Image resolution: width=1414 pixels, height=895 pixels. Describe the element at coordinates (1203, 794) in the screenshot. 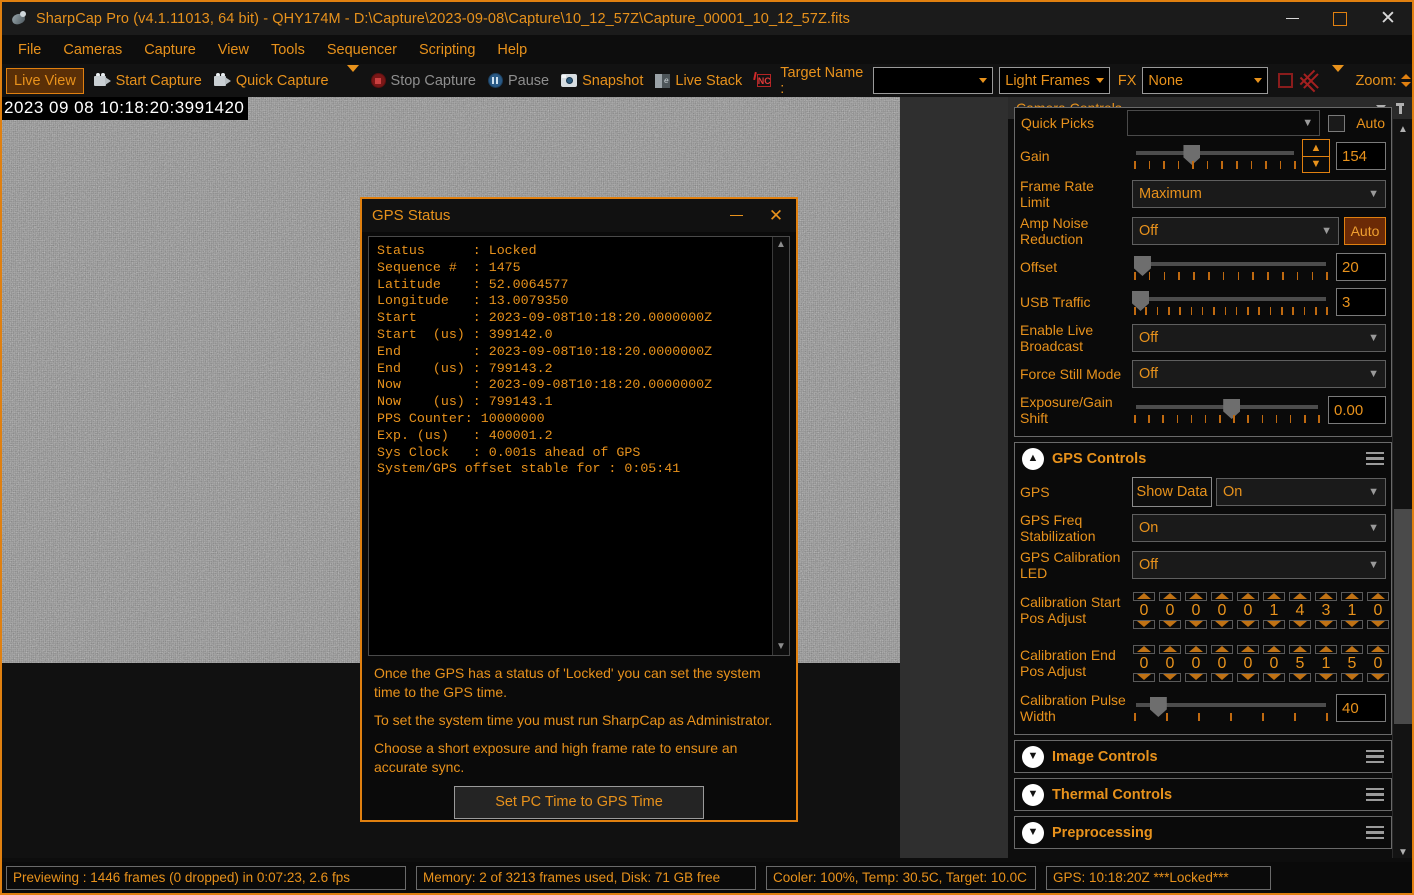

I see `thermal-controls-group: ▼ Thermal Controls` at that location.